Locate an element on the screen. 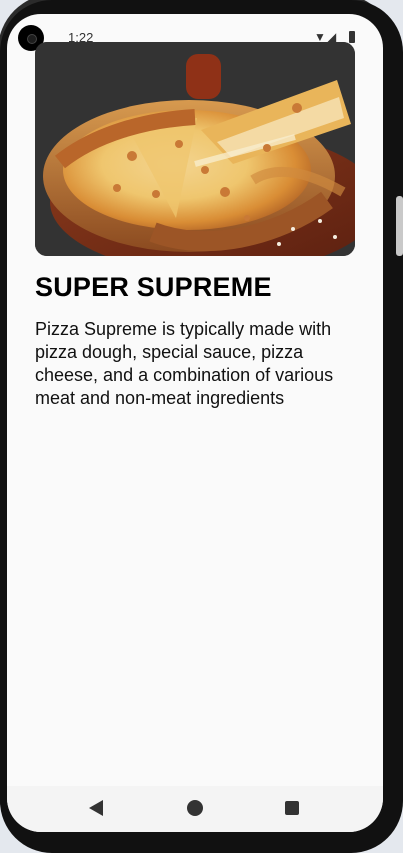  system-navigation-bar is located at coordinates (195, 809).